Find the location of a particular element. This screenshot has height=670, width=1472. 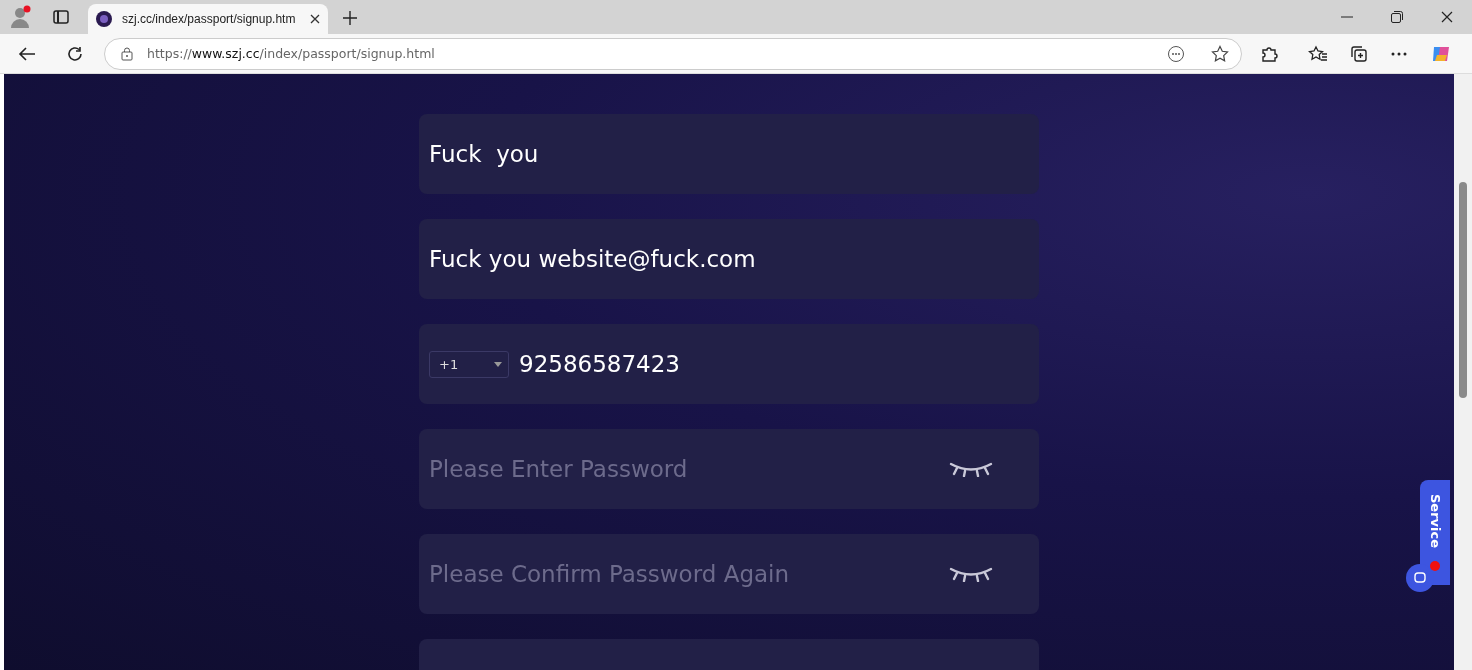

text-field: Fuck you website@fuck.com is located at coordinates (729, 259).